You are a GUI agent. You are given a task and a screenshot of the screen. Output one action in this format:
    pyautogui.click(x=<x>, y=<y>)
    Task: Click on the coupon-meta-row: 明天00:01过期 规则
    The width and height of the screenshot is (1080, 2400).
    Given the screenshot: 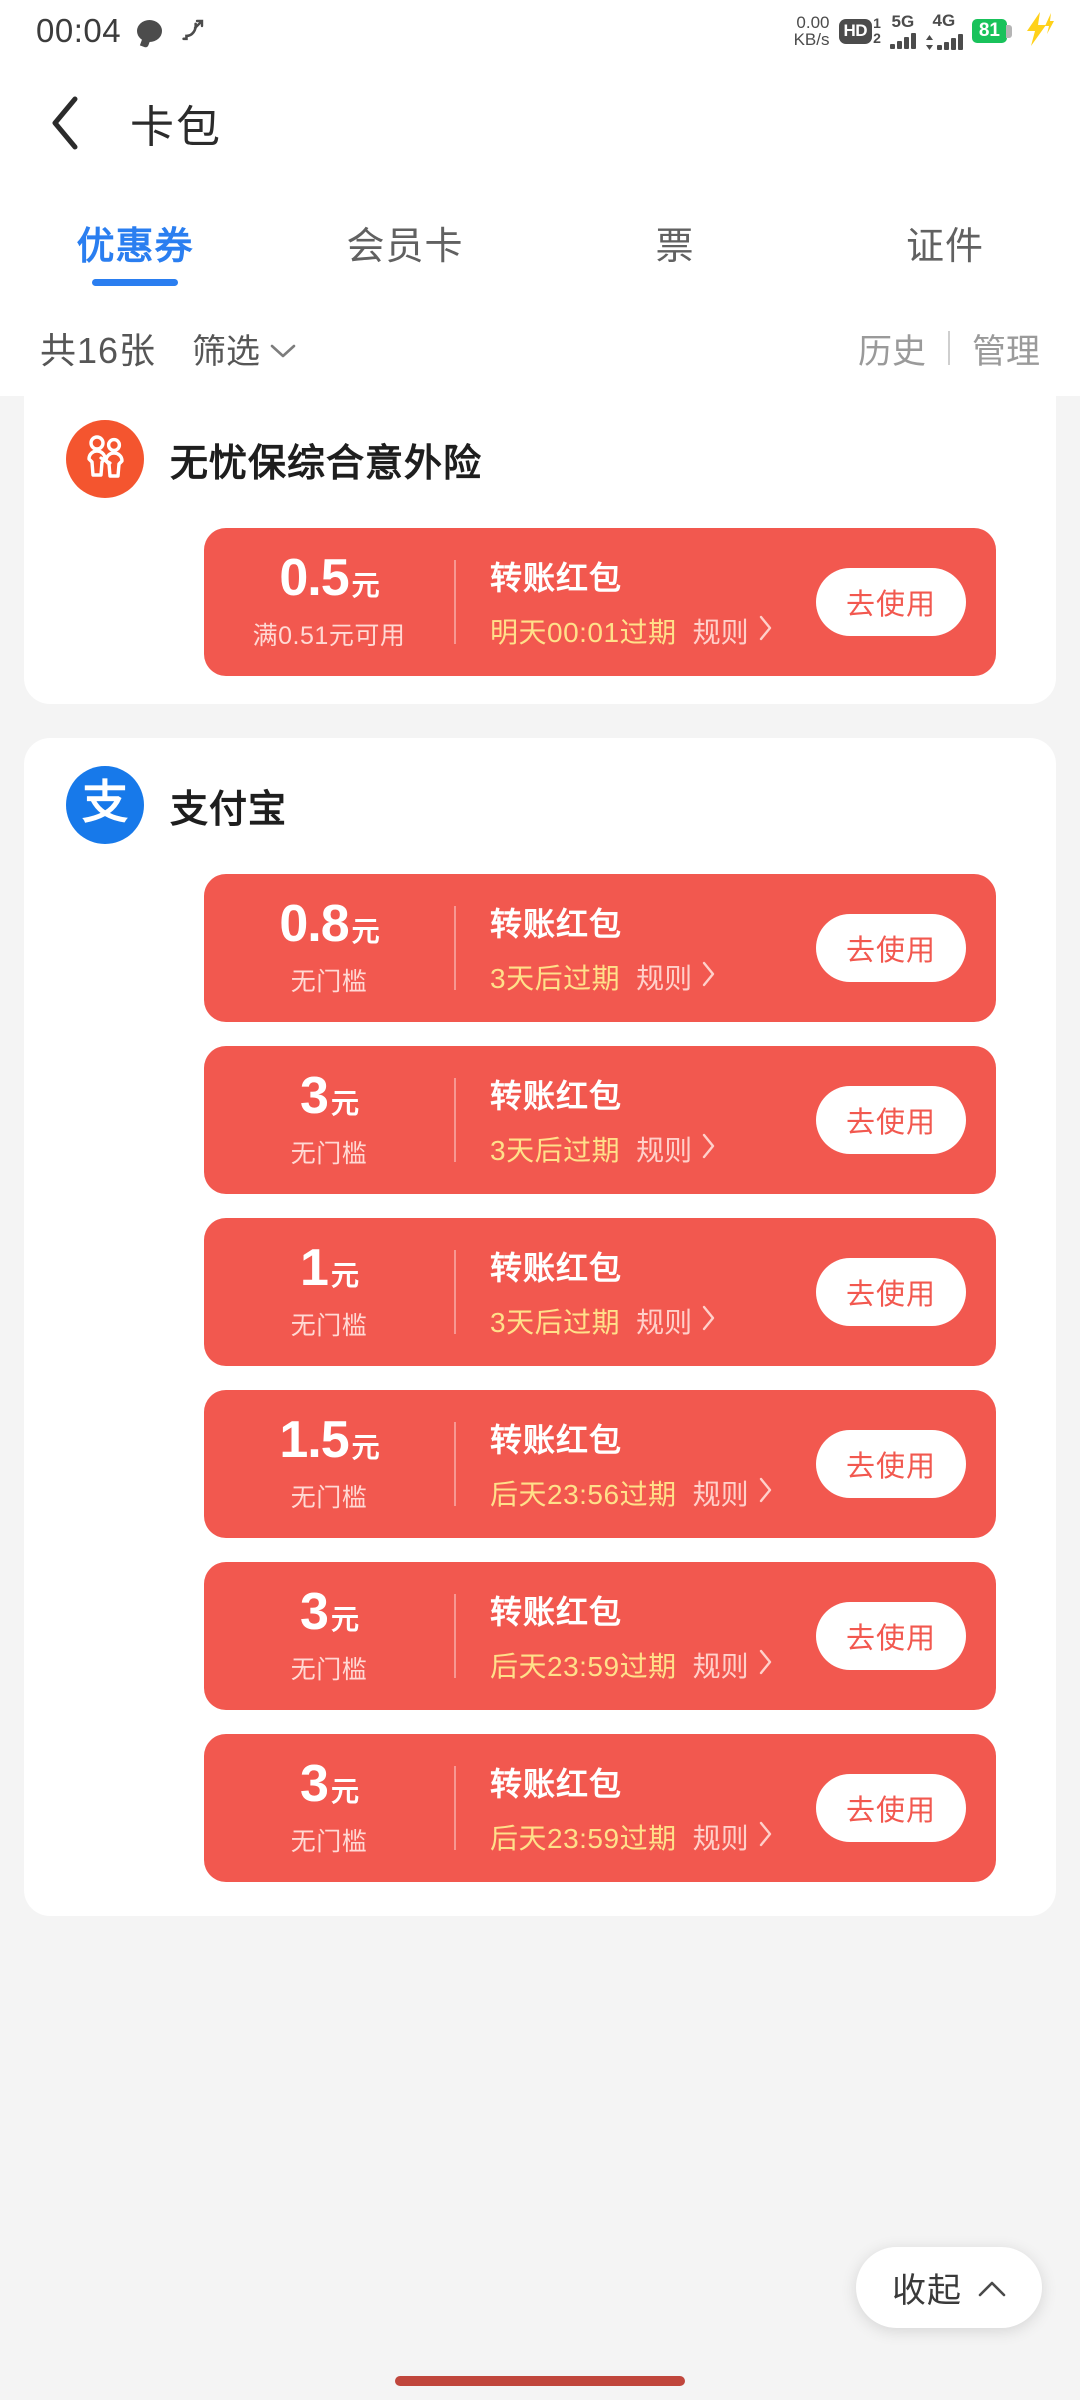 What is the action you would take?
    pyautogui.click(x=653, y=631)
    